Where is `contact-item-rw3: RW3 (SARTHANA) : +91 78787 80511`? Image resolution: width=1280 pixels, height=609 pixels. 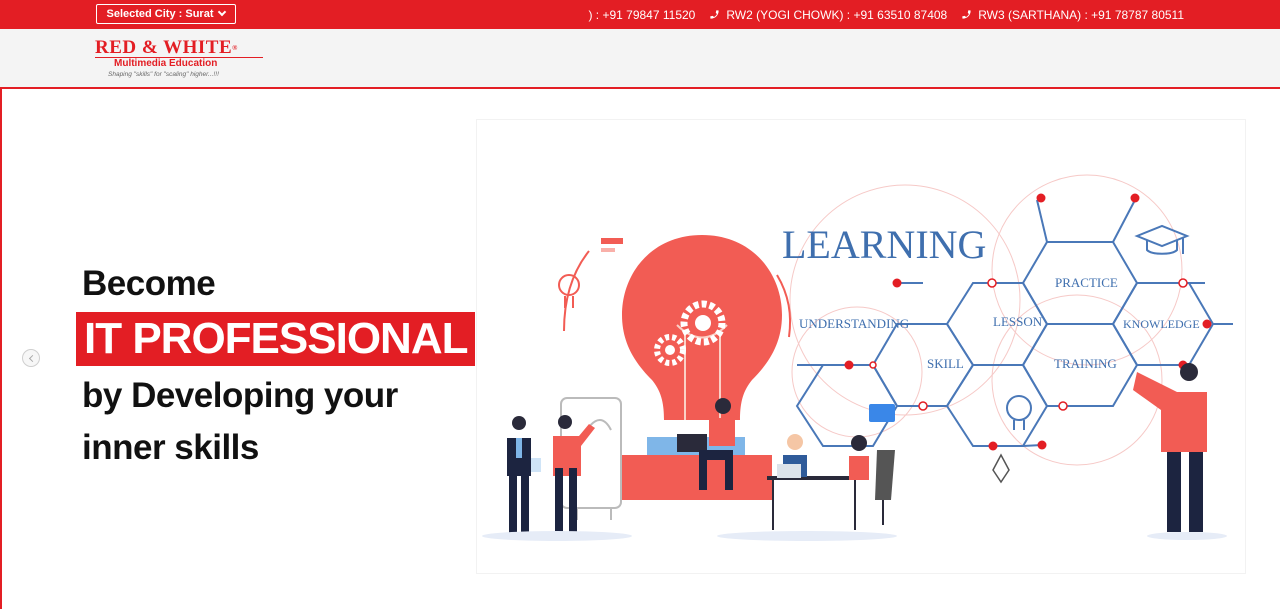 contact-item-rw3: RW3 (SARTHANA) : +91 78787 80511 is located at coordinates (1072, 15).